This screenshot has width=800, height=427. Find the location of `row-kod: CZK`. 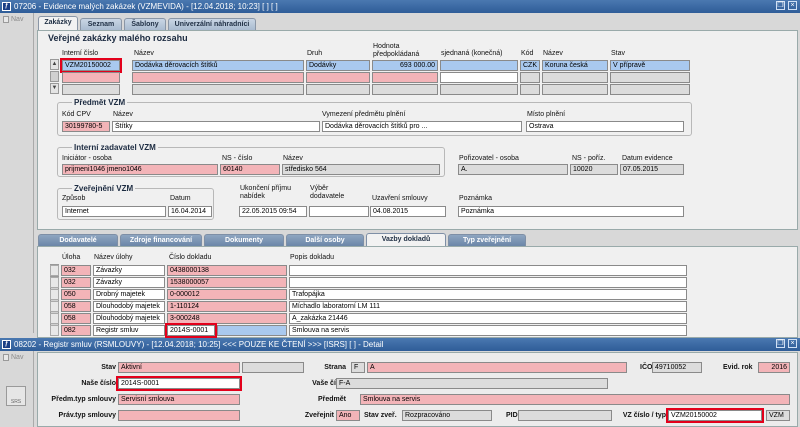

row-kod: CZK is located at coordinates (530, 65).